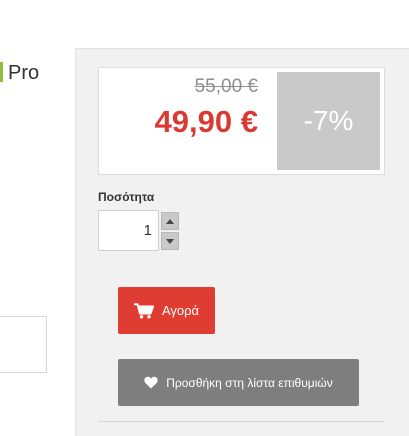 The height and width of the screenshot is (436, 409). What do you see at coordinates (23, 344) in the screenshot?
I see `left-content-box` at bounding box center [23, 344].